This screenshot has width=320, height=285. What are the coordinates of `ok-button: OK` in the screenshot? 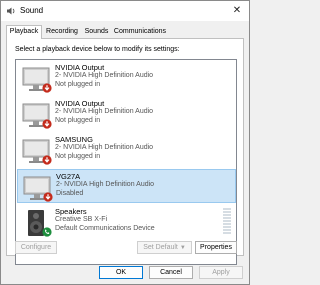 It's located at (121, 272).